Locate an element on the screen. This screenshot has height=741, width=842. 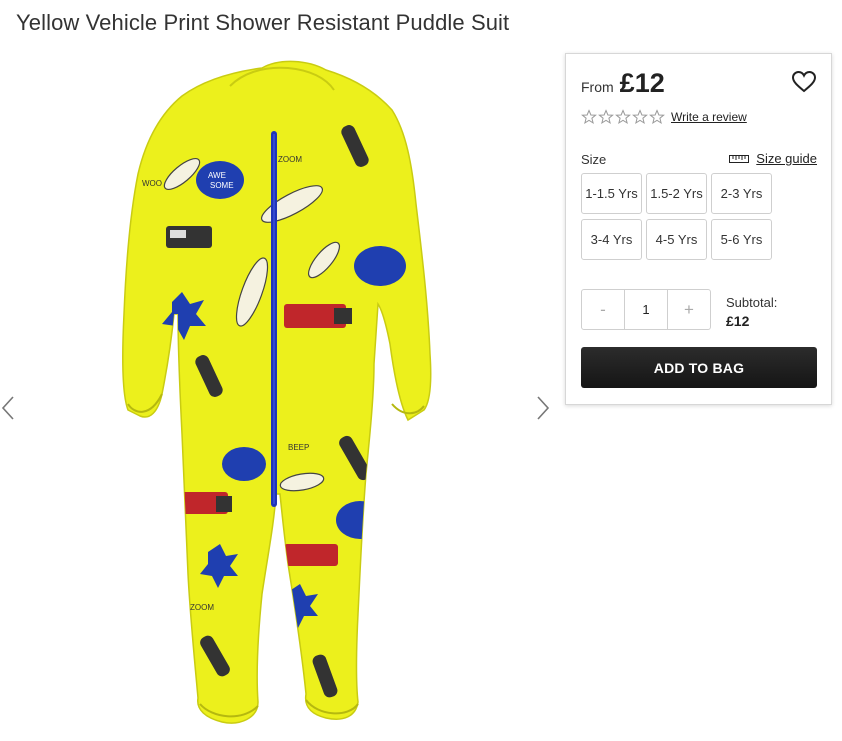
write-review-link: Write a review is located at coordinates (709, 117).